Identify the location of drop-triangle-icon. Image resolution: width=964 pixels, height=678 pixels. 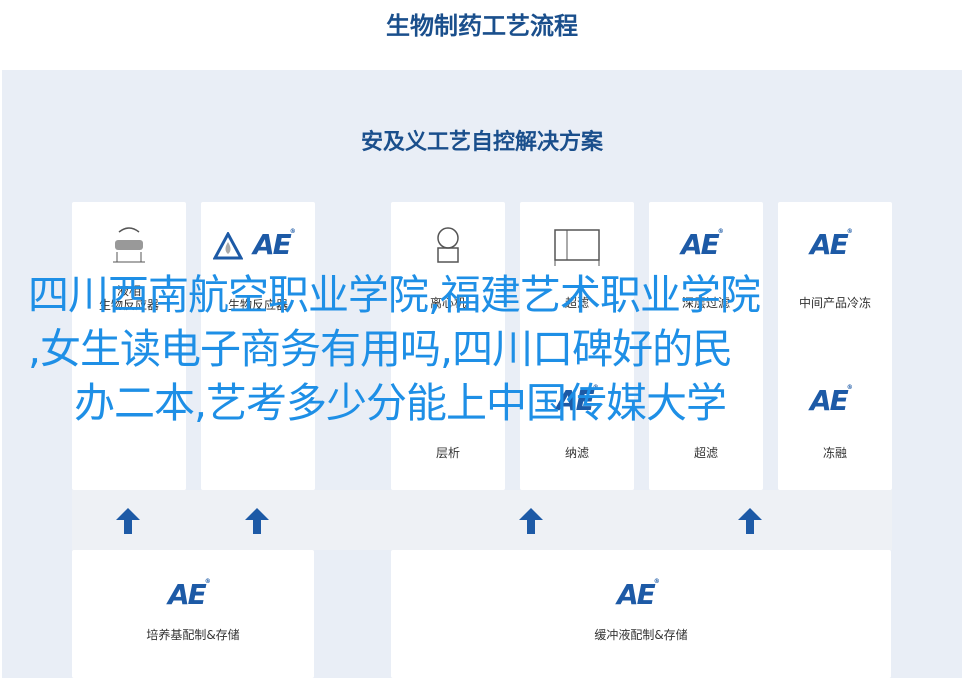
(228, 246).